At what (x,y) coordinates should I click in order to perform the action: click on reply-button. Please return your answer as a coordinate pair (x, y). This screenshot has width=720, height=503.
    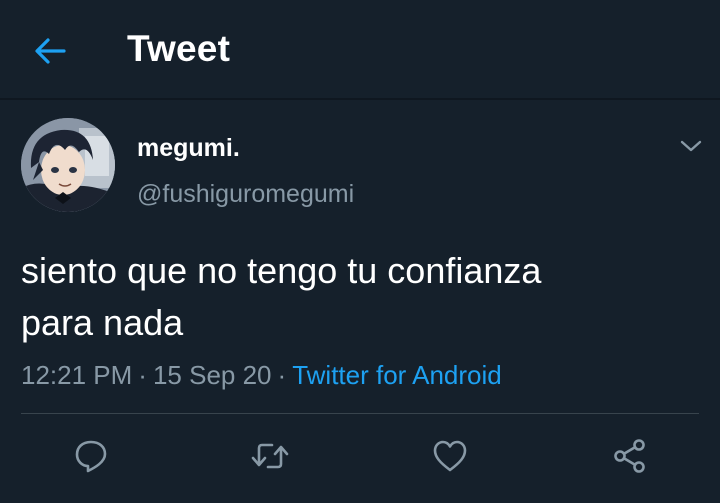
    Looking at the image, I should click on (91, 456).